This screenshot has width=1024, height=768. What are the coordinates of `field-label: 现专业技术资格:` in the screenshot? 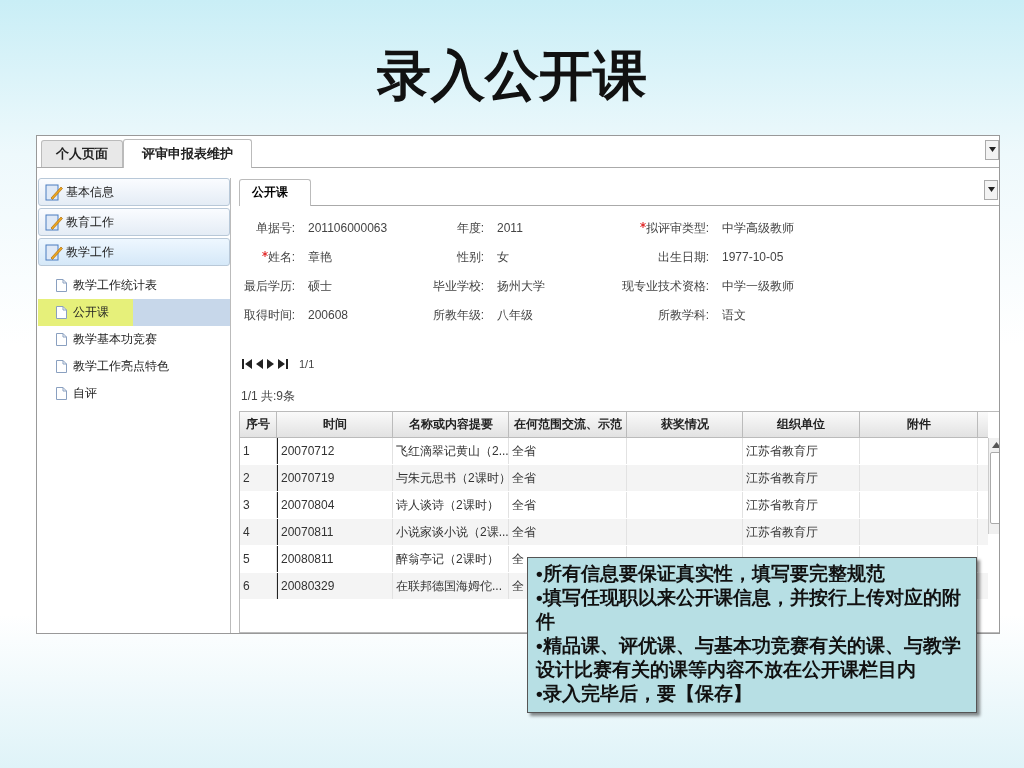 It's located at (665, 286).